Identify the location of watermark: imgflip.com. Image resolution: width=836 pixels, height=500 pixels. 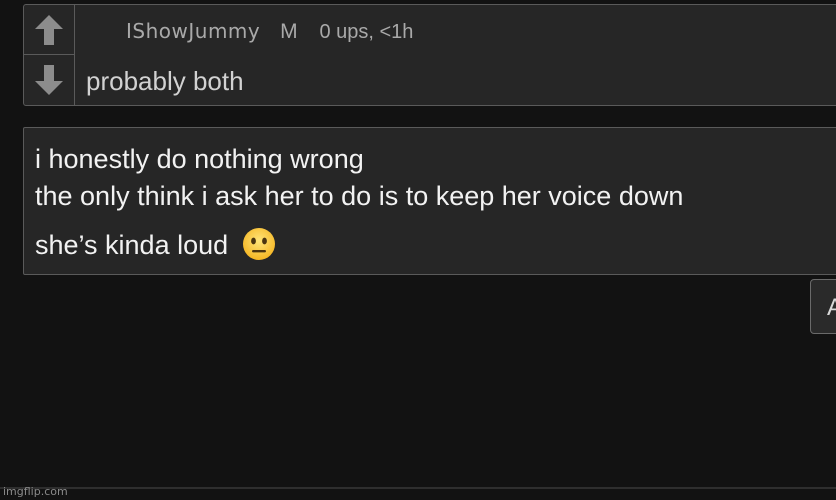
(35, 491).